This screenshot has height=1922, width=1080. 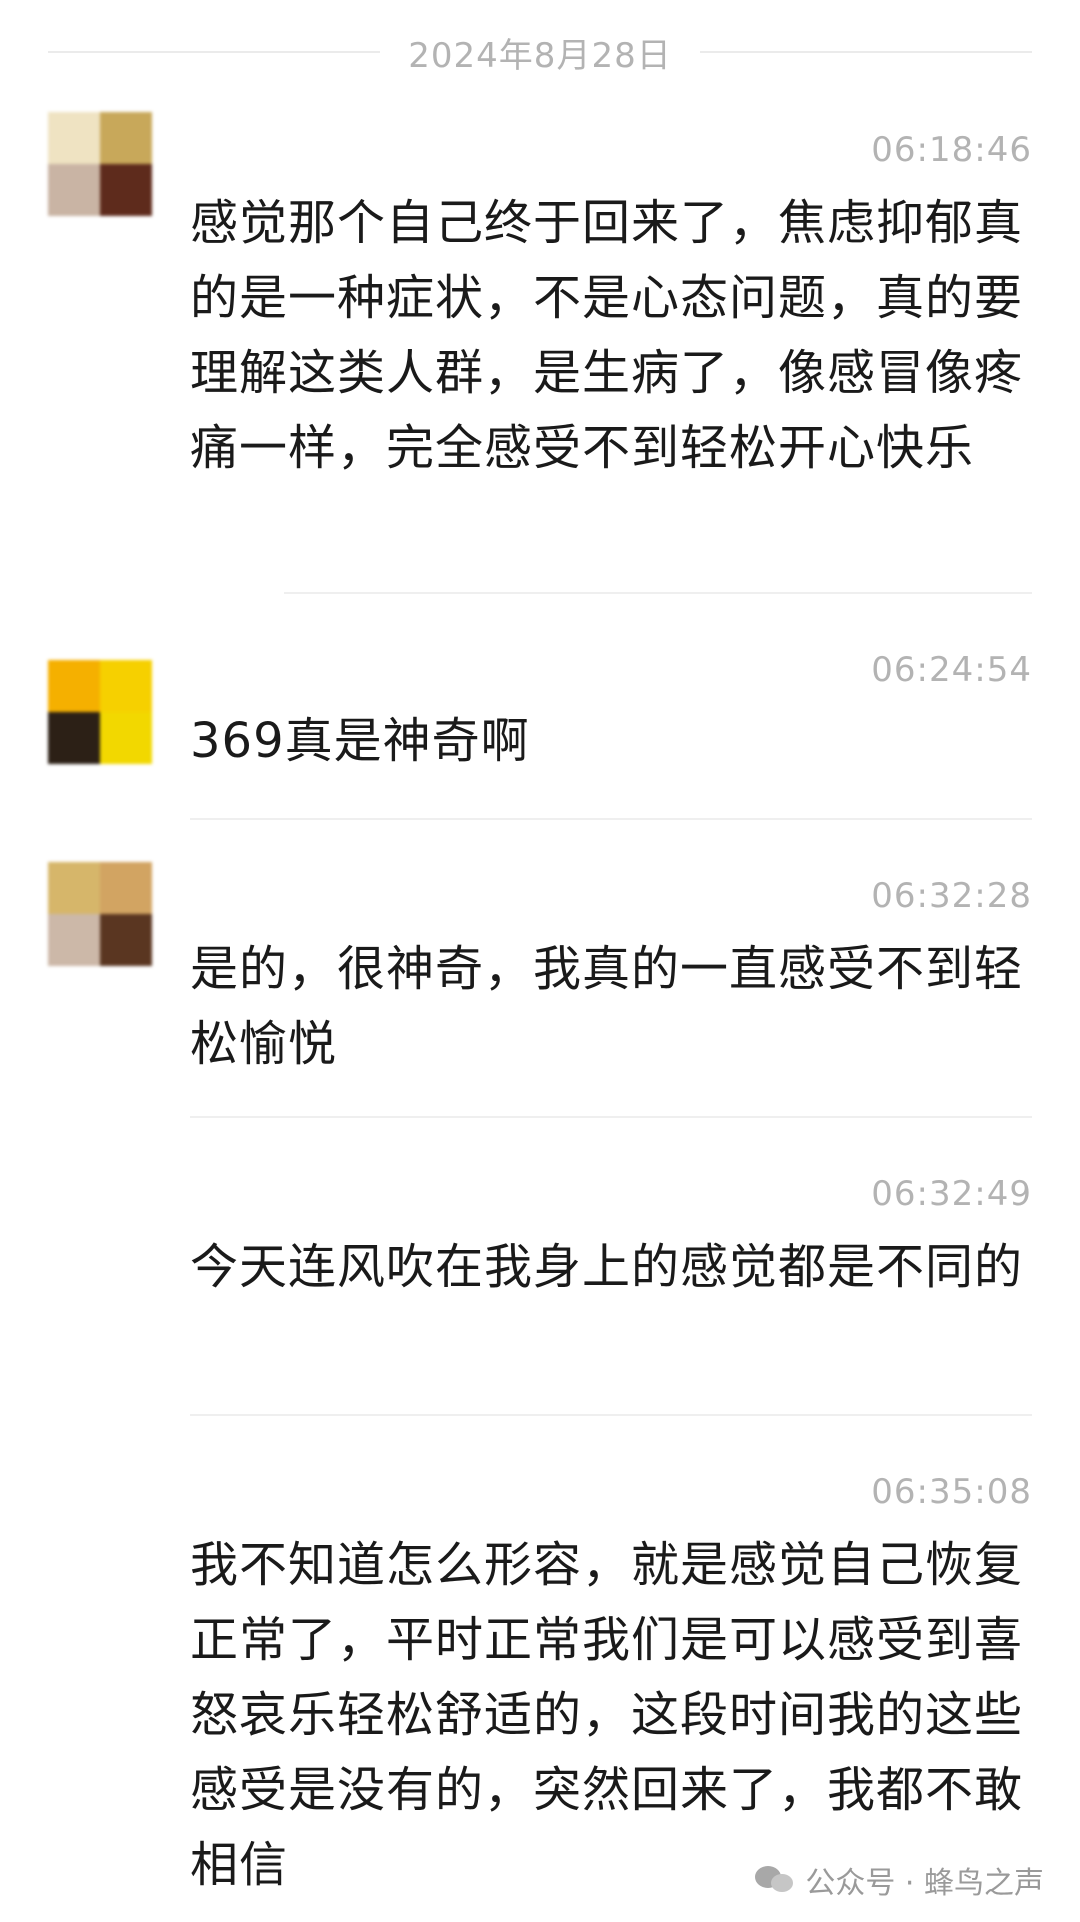 I want to click on watermark-text: 公众号 · 蜂鸟之声, so click(x=924, y=1883).